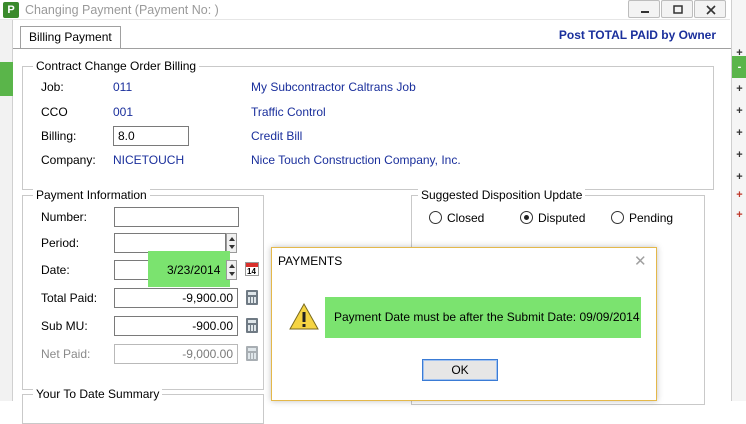  What do you see at coordinates (70, 37) in the screenshot?
I see `tab-billing-payment: Billing Payment` at bounding box center [70, 37].